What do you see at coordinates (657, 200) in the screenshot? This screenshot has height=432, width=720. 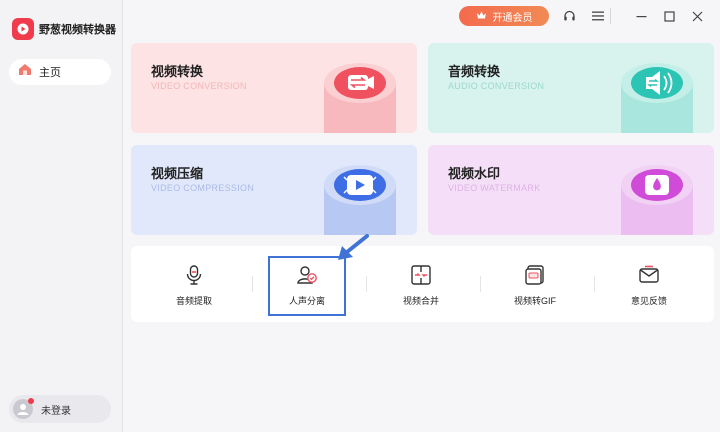 I see `video-watermark-icon` at bounding box center [657, 200].